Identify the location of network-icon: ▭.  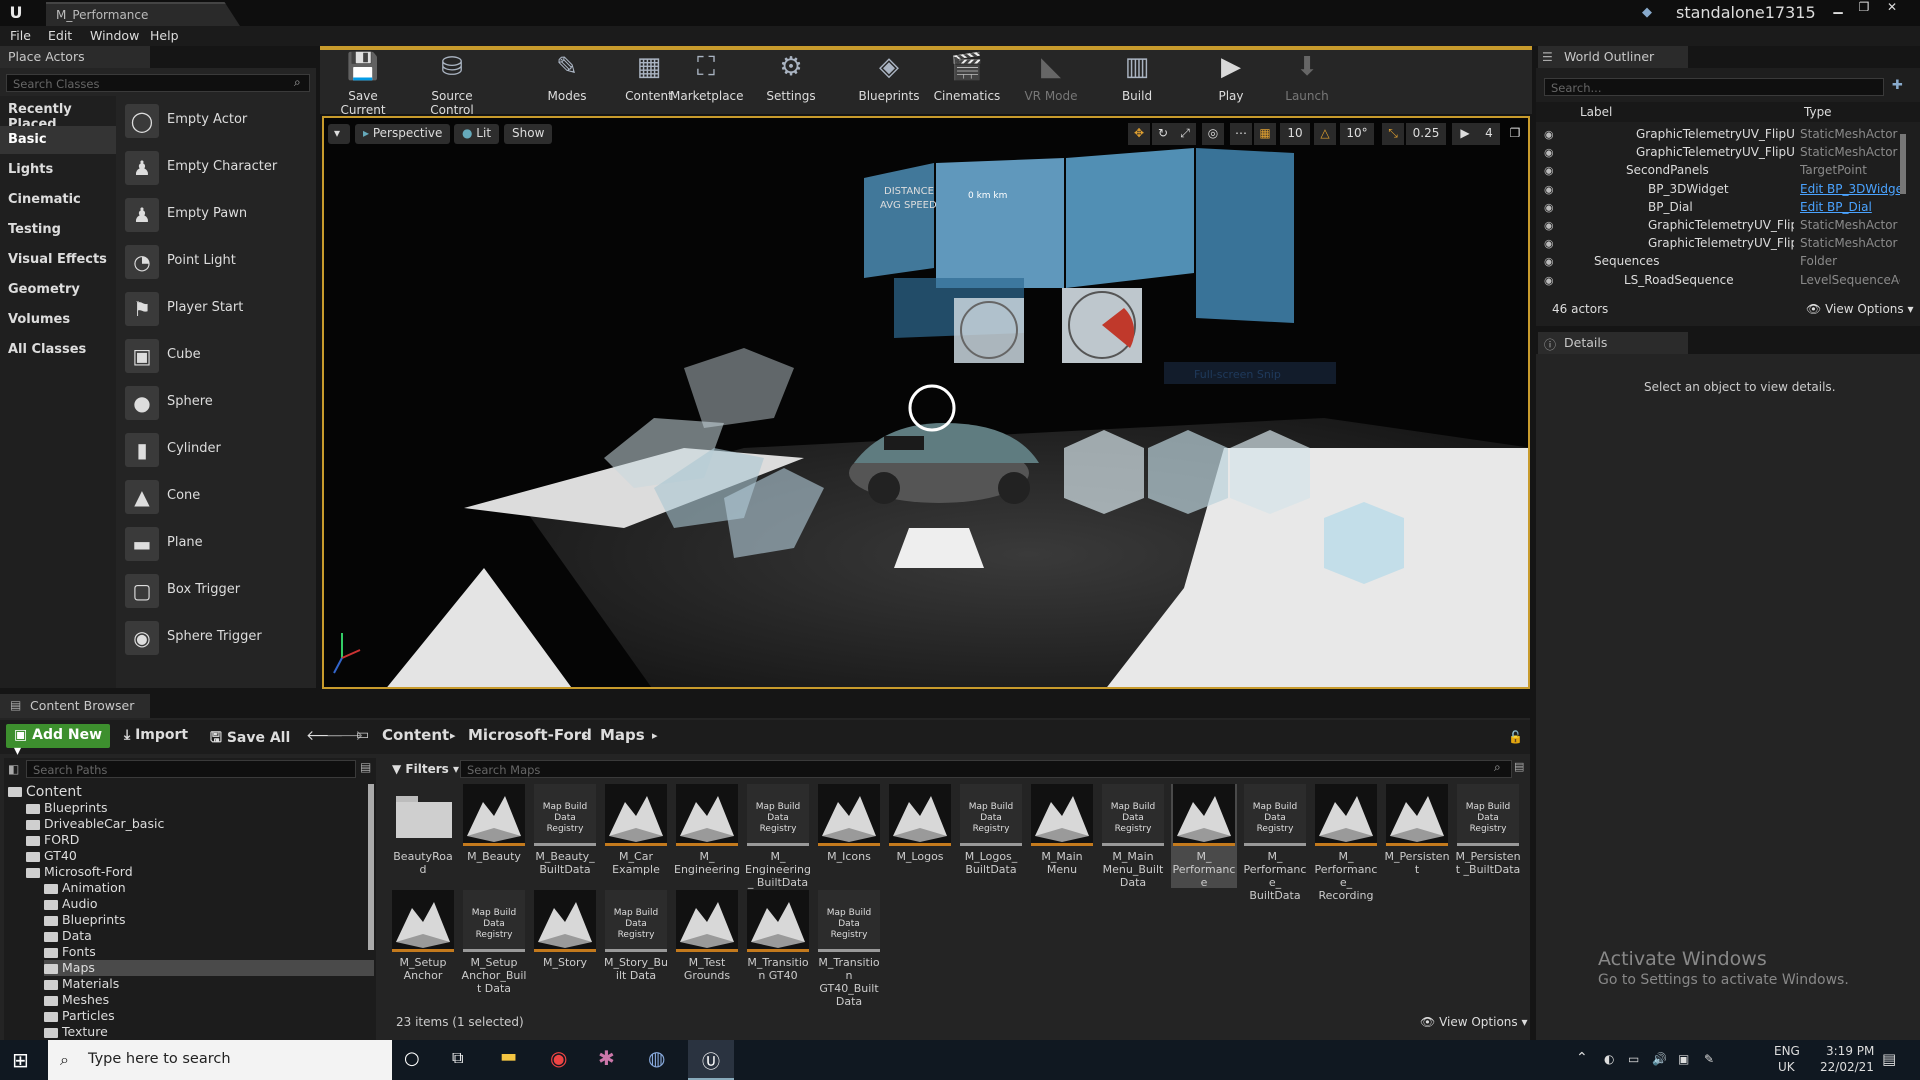
(1633, 1059).